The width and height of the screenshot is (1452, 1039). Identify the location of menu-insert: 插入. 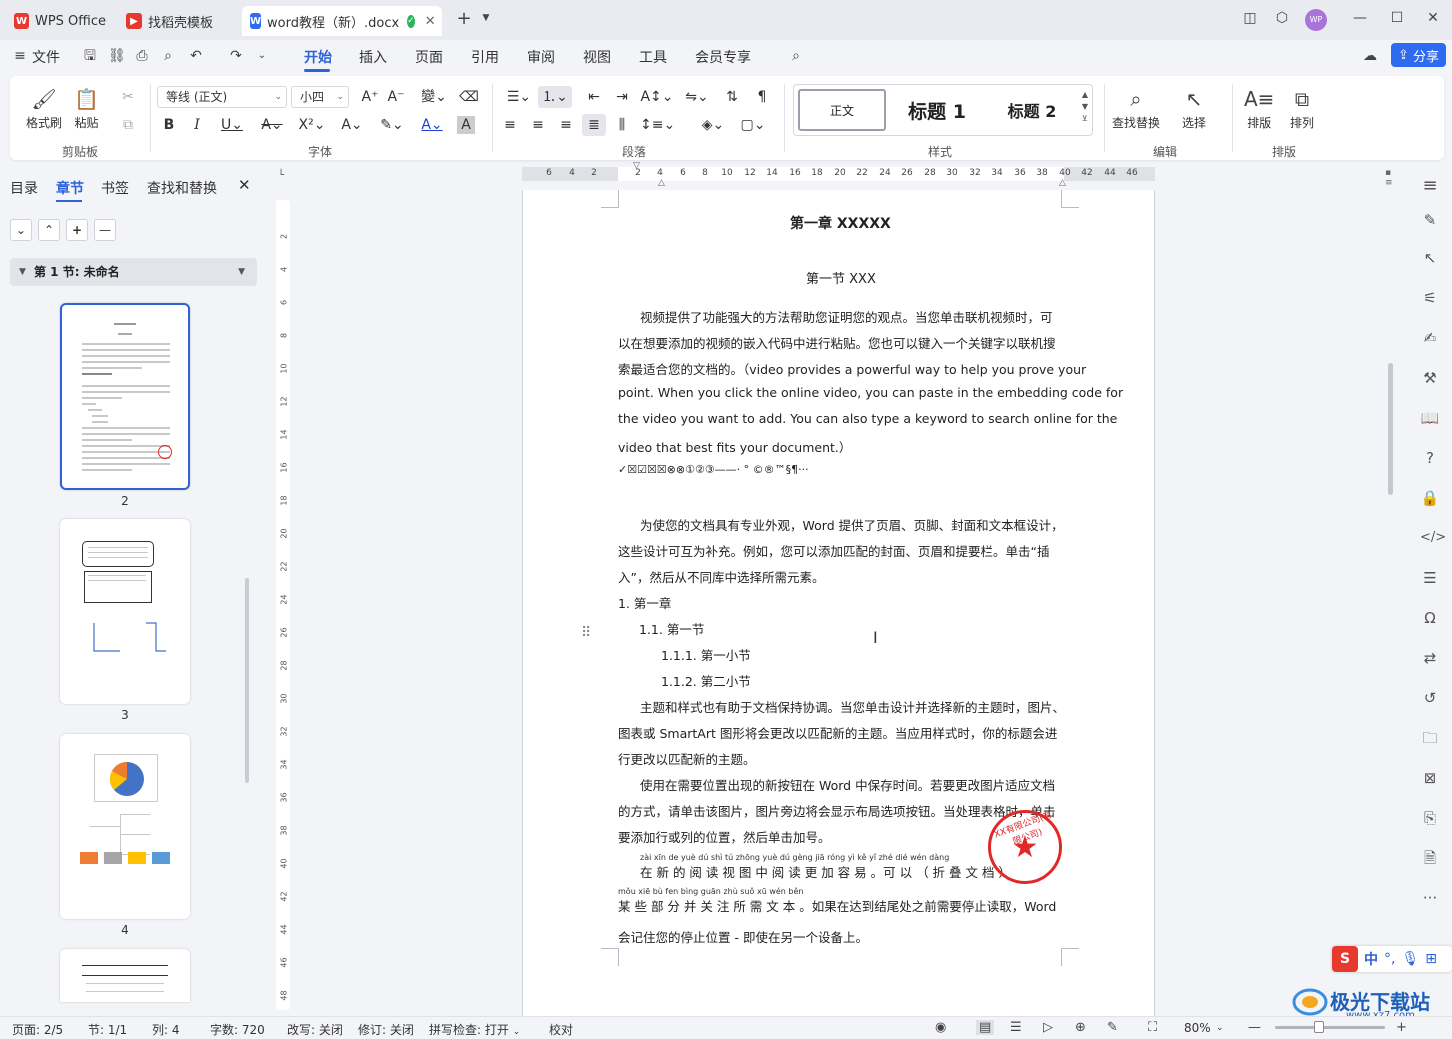
(373, 57).